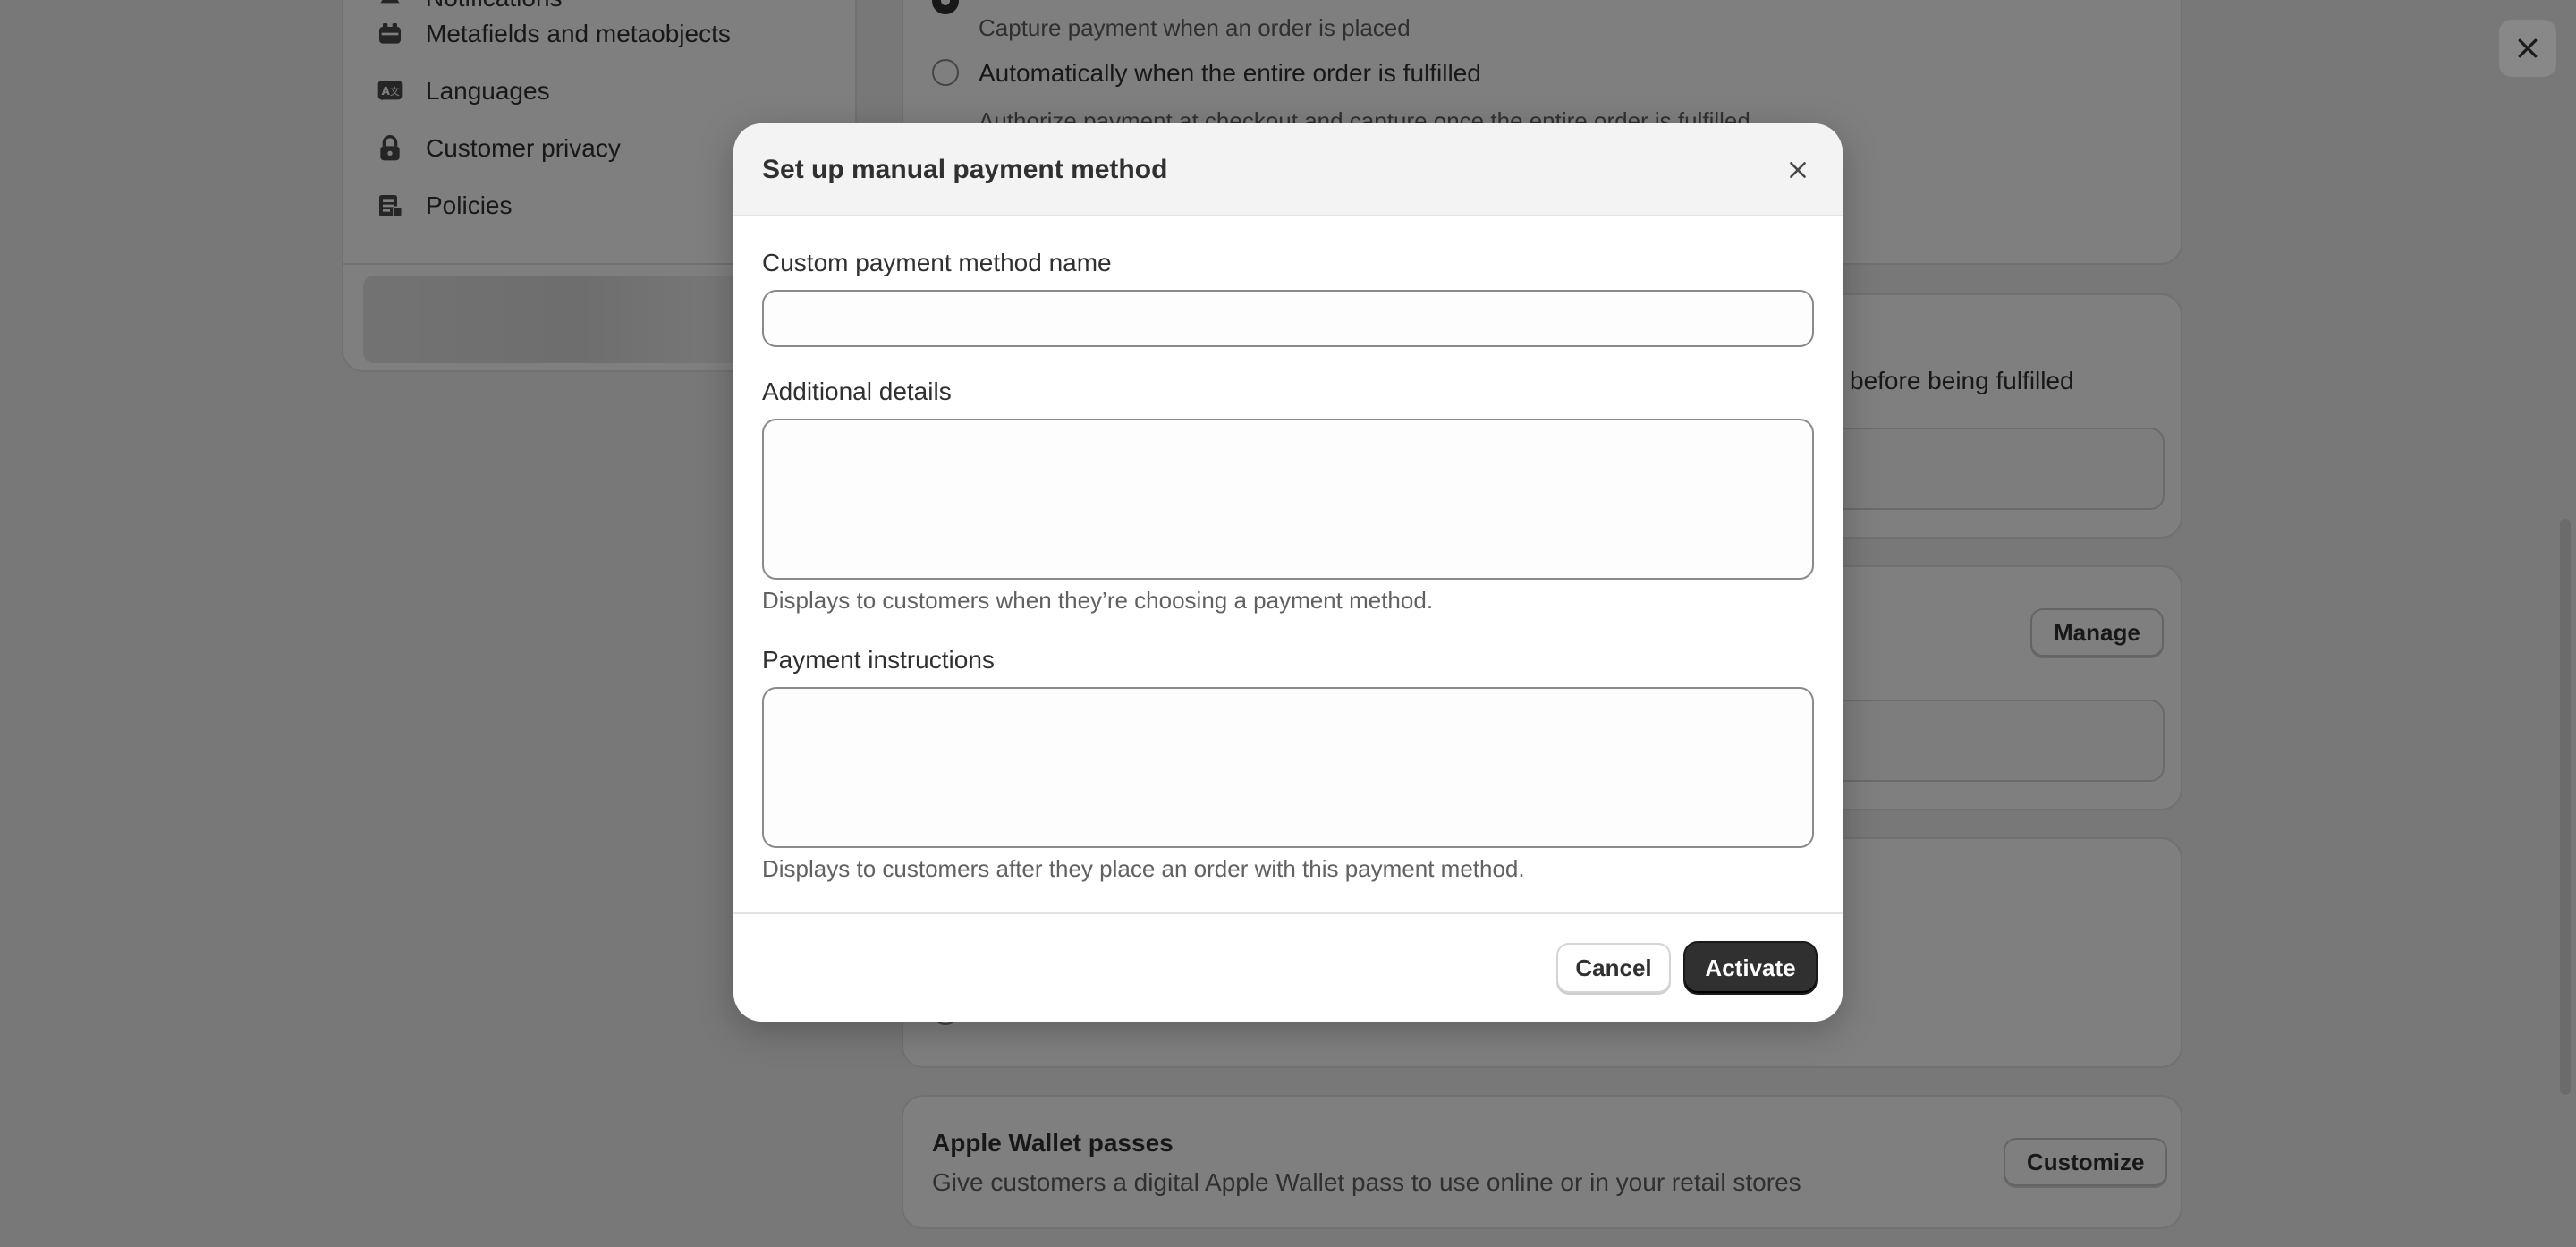 This screenshot has width=2576, height=1247. Describe the element at coordinates (1288, 767) in the screenshot. I see `payment-instructions-textarea` at that location.